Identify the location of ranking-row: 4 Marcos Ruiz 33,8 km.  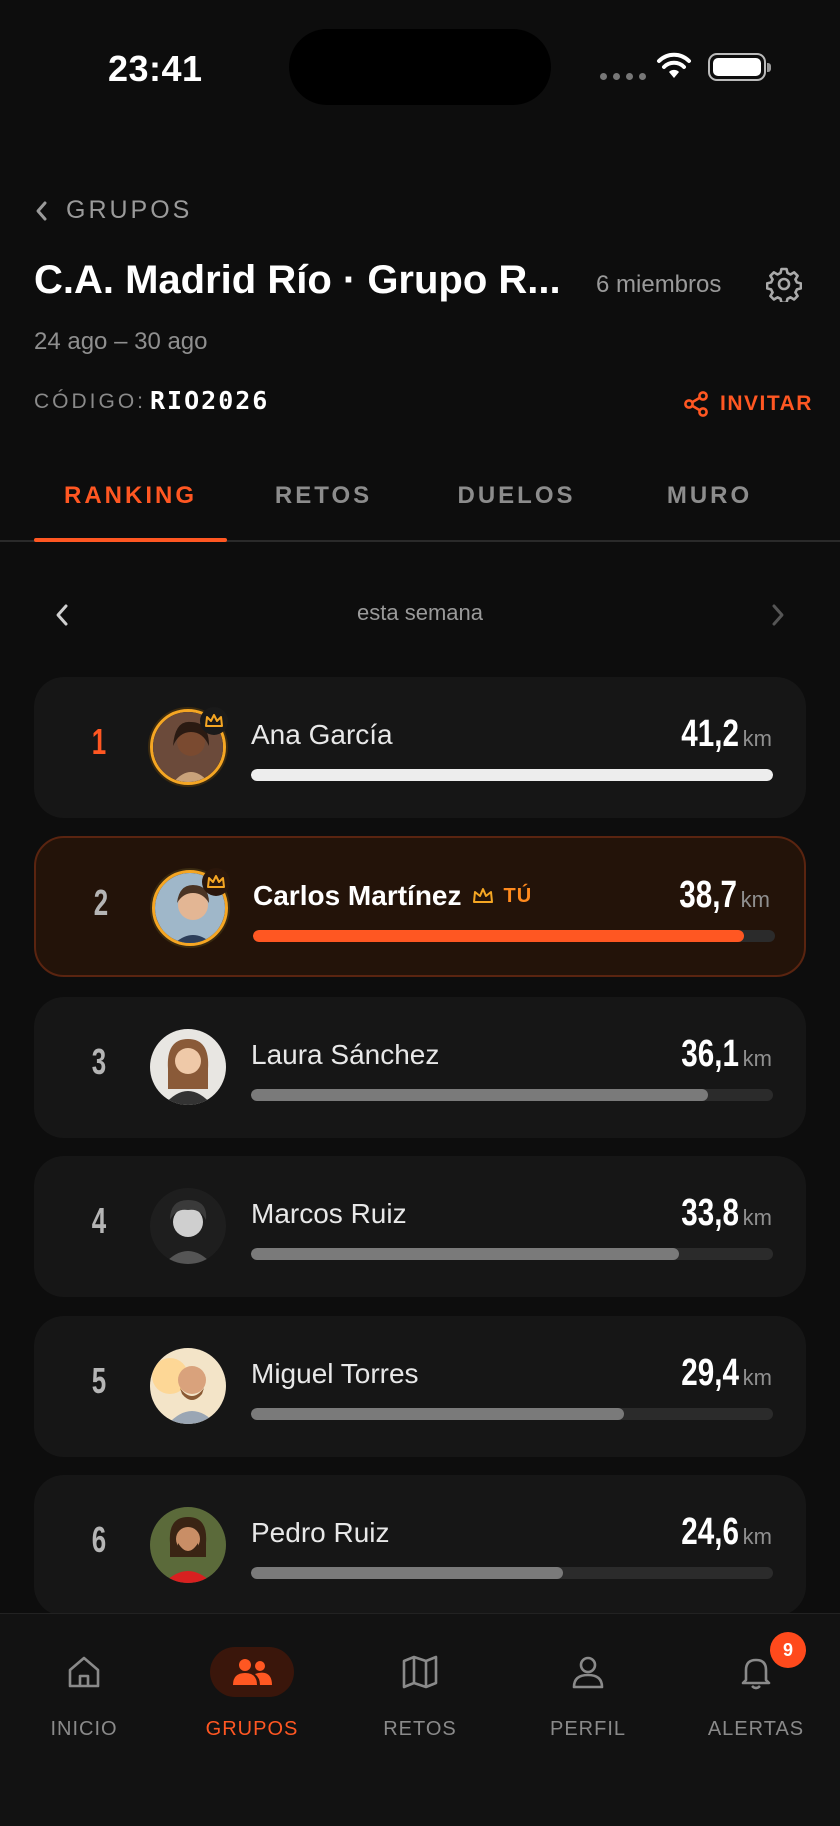
(420, 1226).